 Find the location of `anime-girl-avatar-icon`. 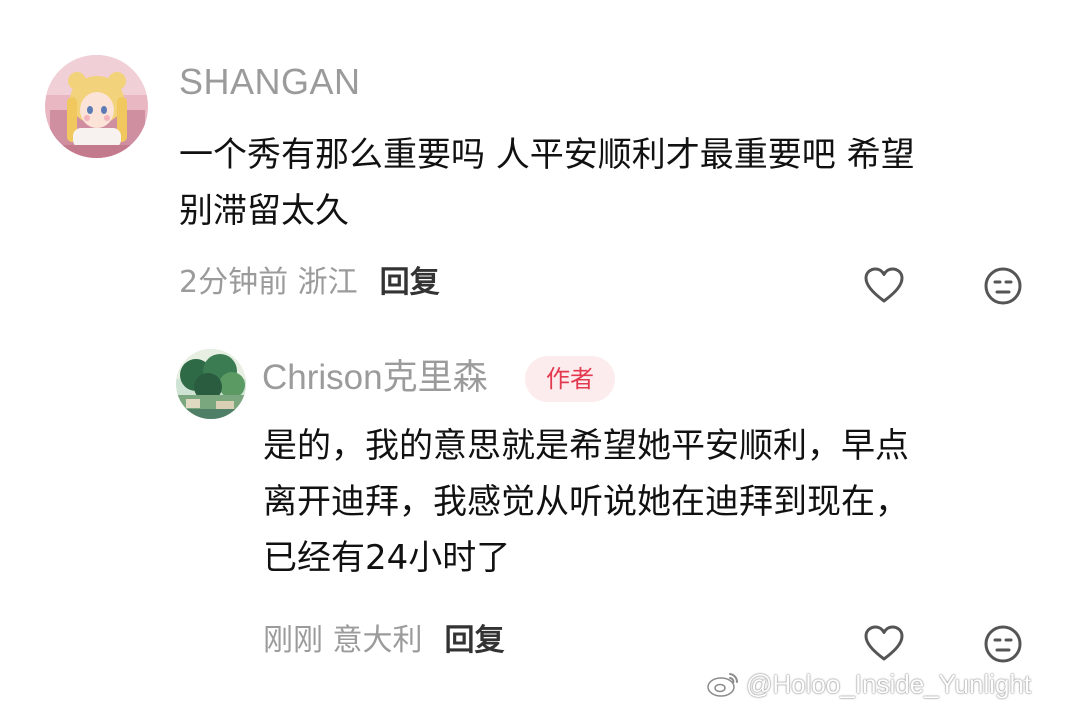

anime-girl-avatar-icon is located at coordinates (96, 106).